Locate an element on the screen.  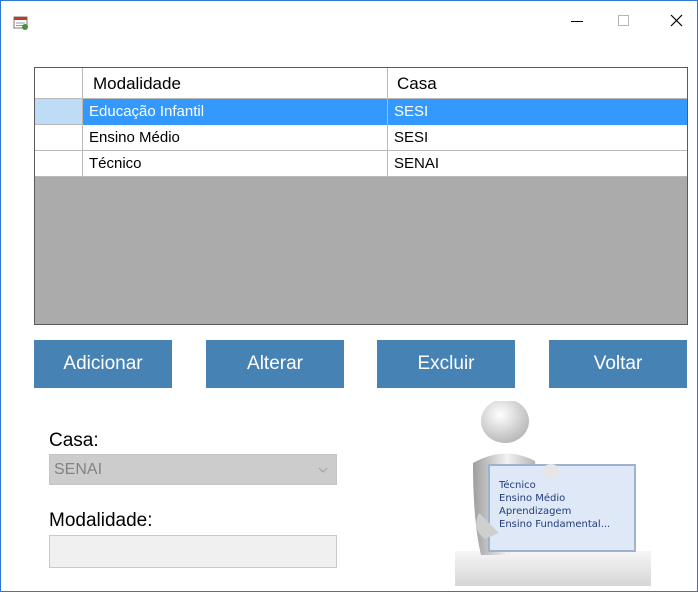
edit-button: Alterar is located at coordinates (275, 364).